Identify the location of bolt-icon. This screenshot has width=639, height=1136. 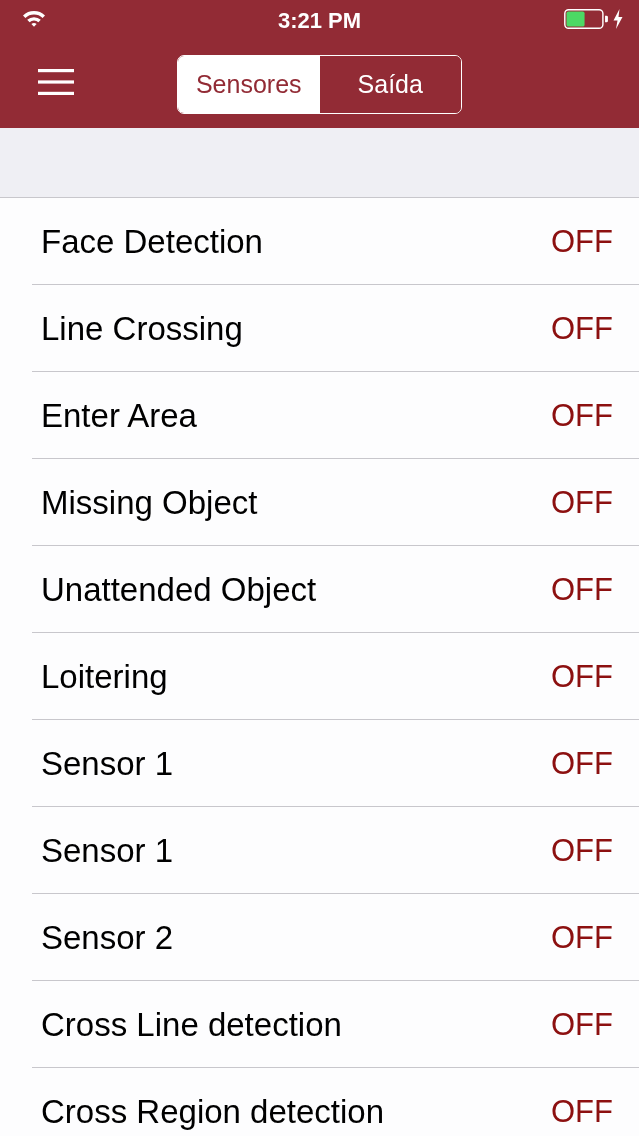
(618, 19).